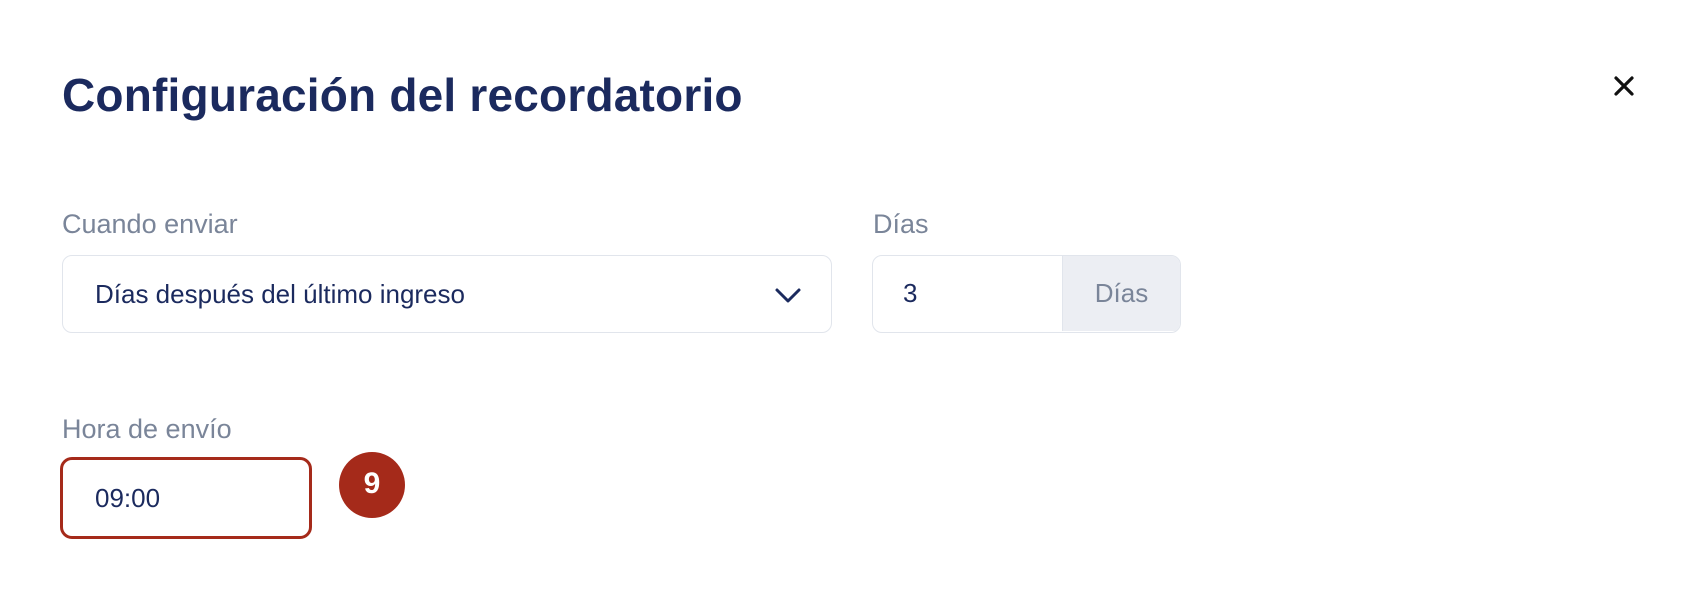  What do you see at coordinates (967, 293) in the screenshot?
I see `days-input` at bounding box center [967, 293].